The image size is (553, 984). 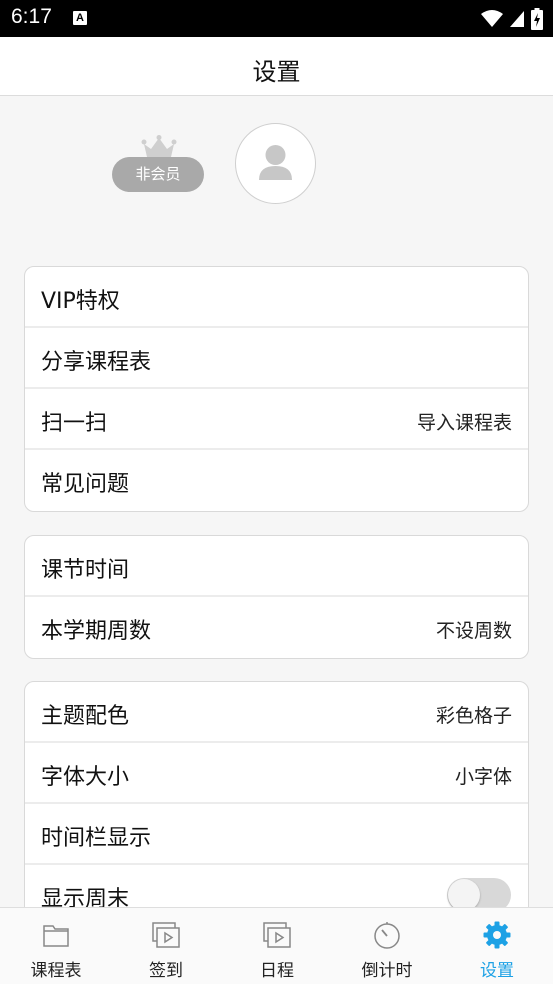 I want to click on row-value: 不设周数, so click(x=473, y=631).